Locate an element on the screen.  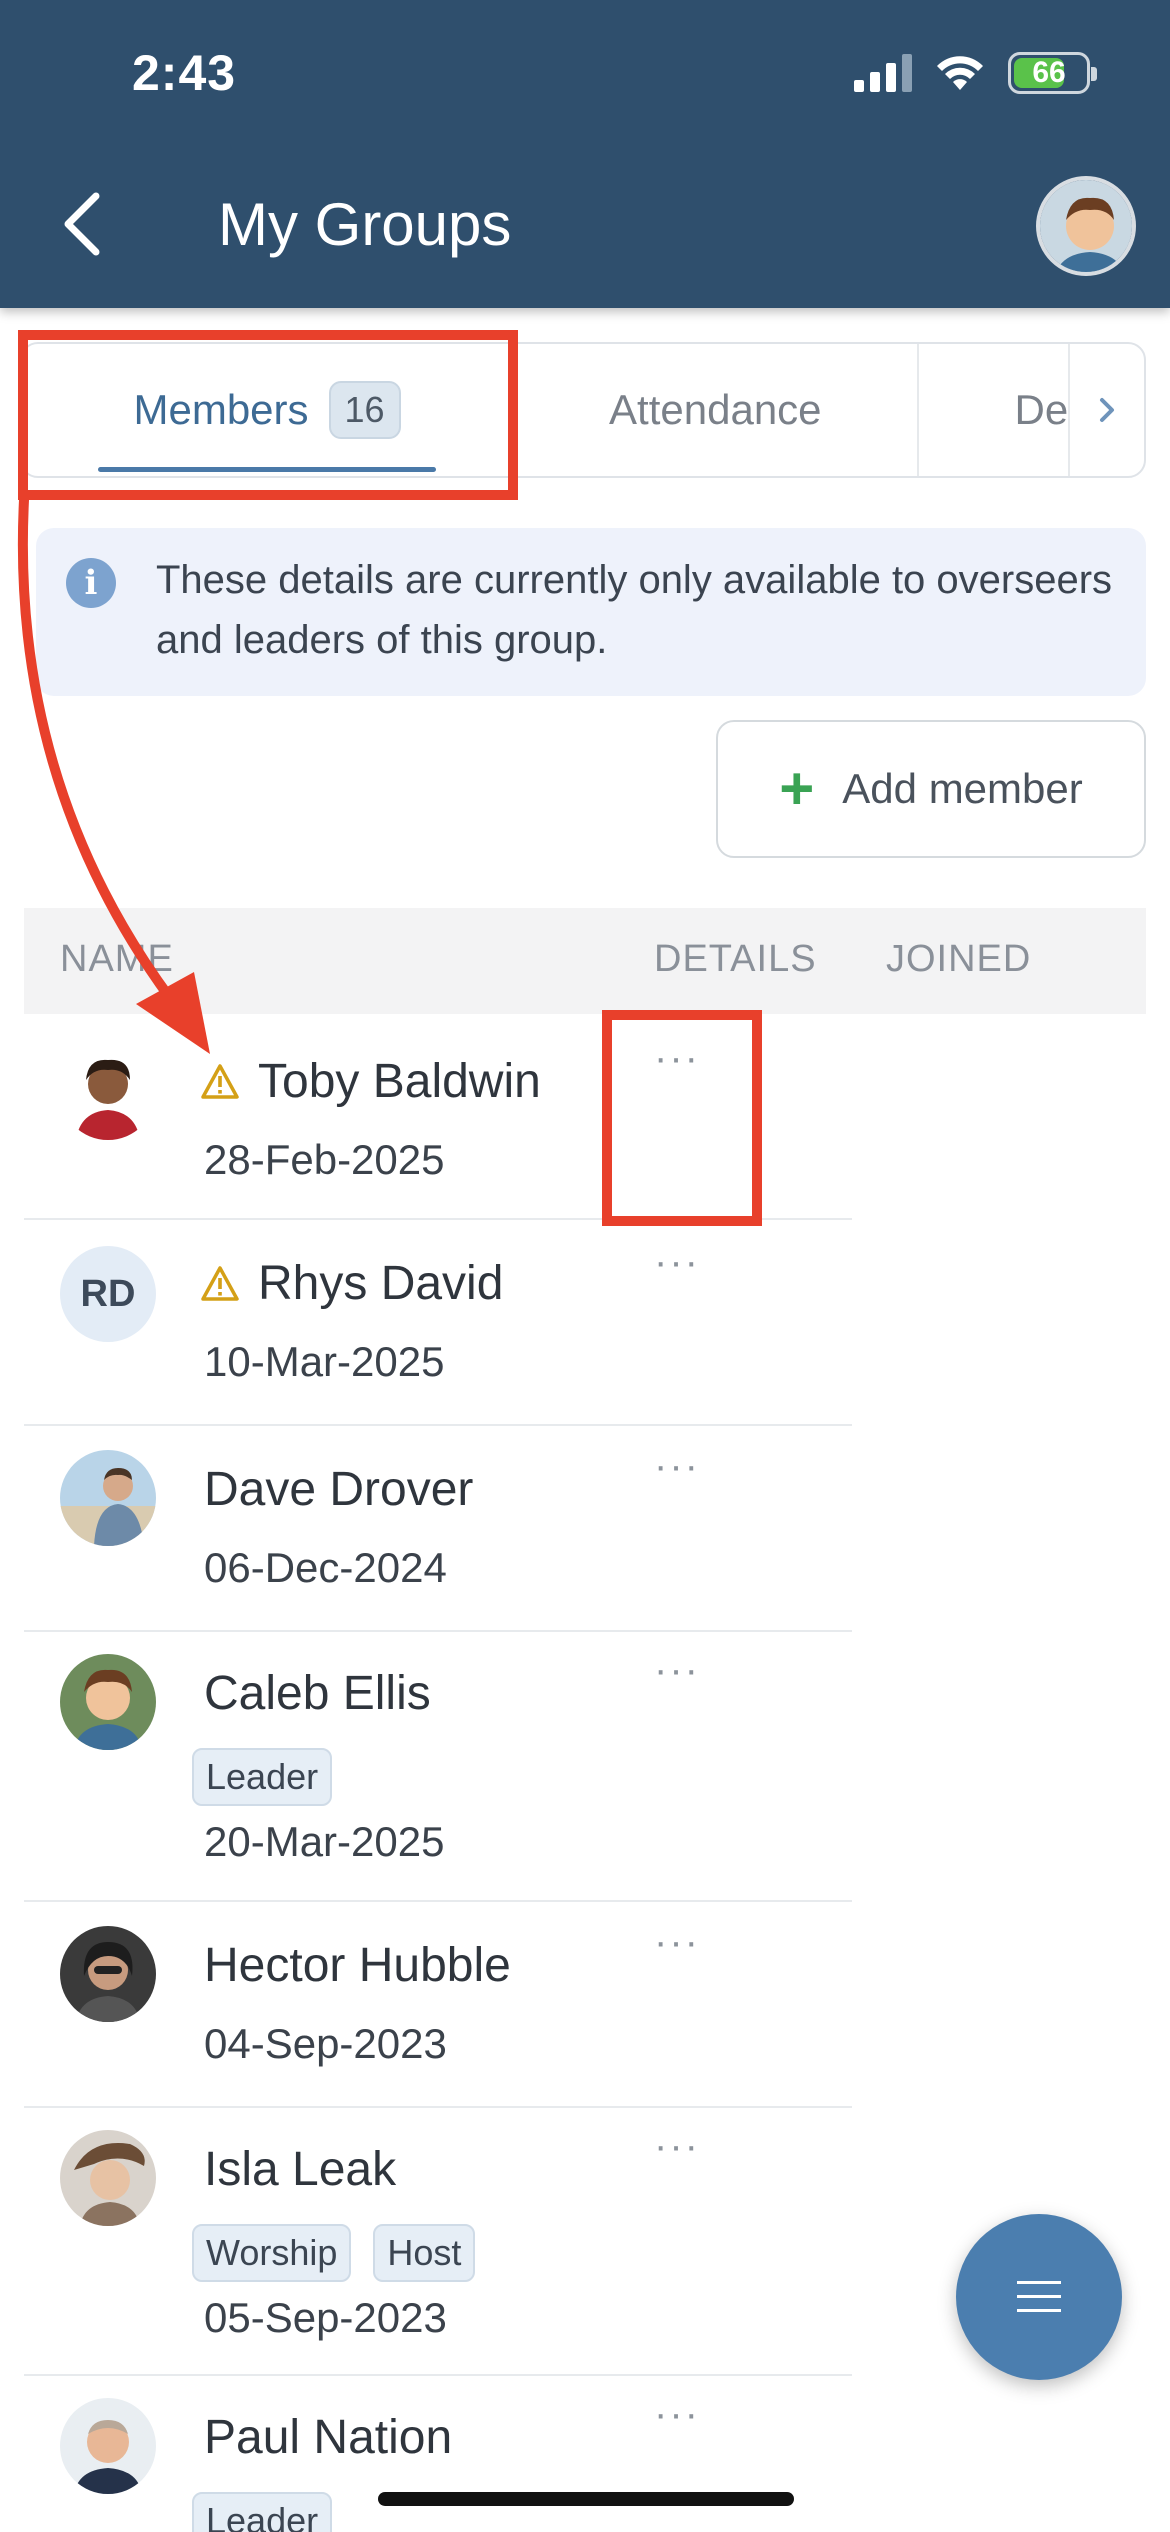
table-header: NAME DETAILS JOINED is located at coordinates (585, 961).